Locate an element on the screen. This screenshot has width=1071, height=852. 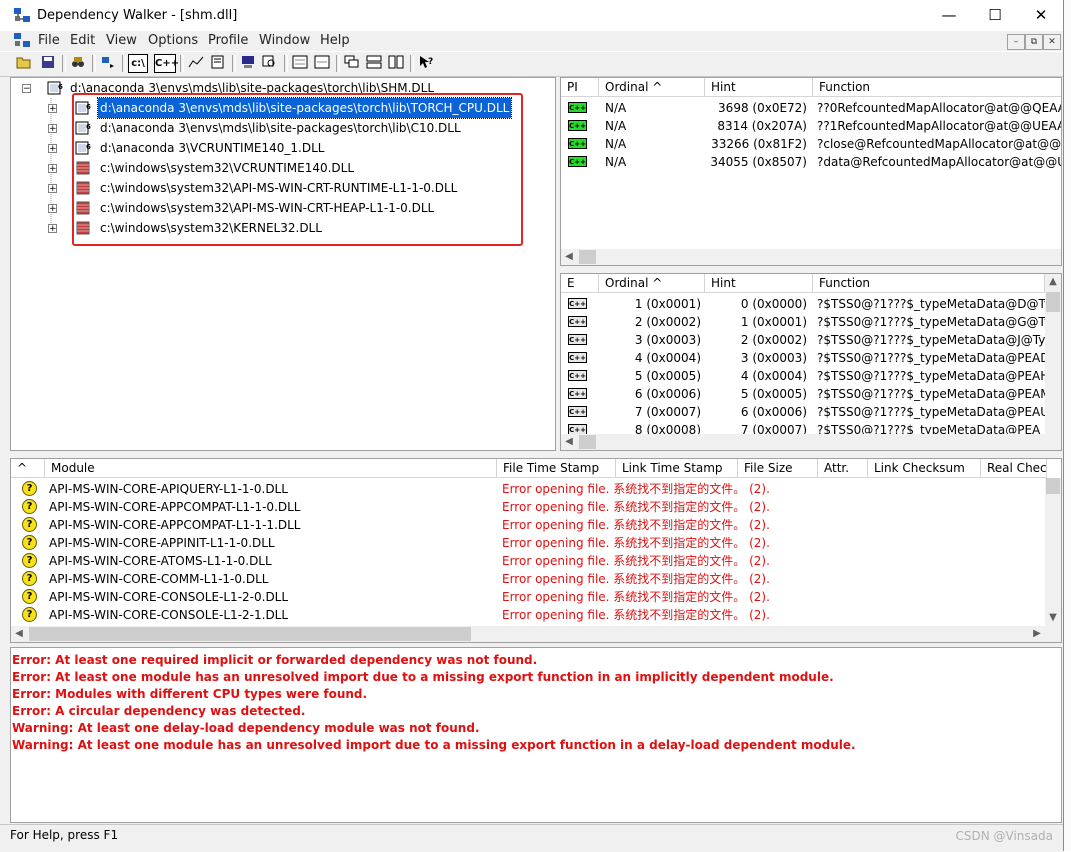
refresh-button is located at coordinates (108, 63).